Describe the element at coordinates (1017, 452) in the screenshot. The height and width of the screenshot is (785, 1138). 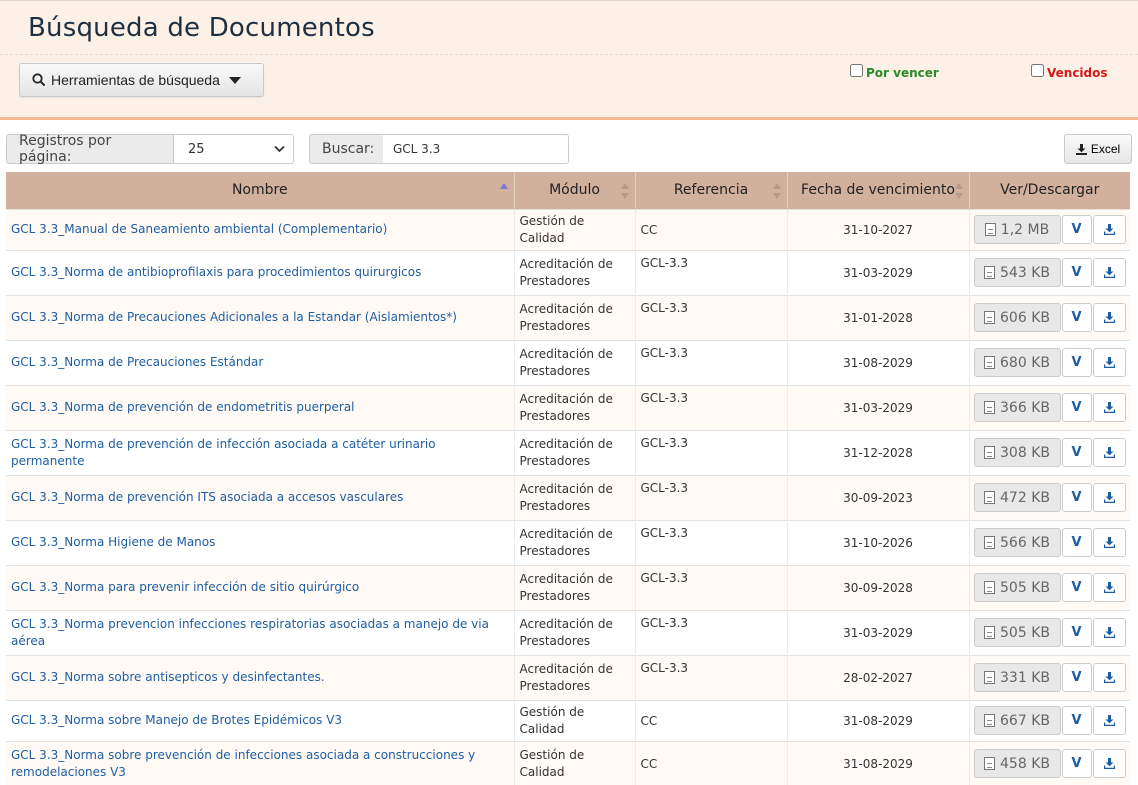
I see `file-size-button: 308 KB` at that location.